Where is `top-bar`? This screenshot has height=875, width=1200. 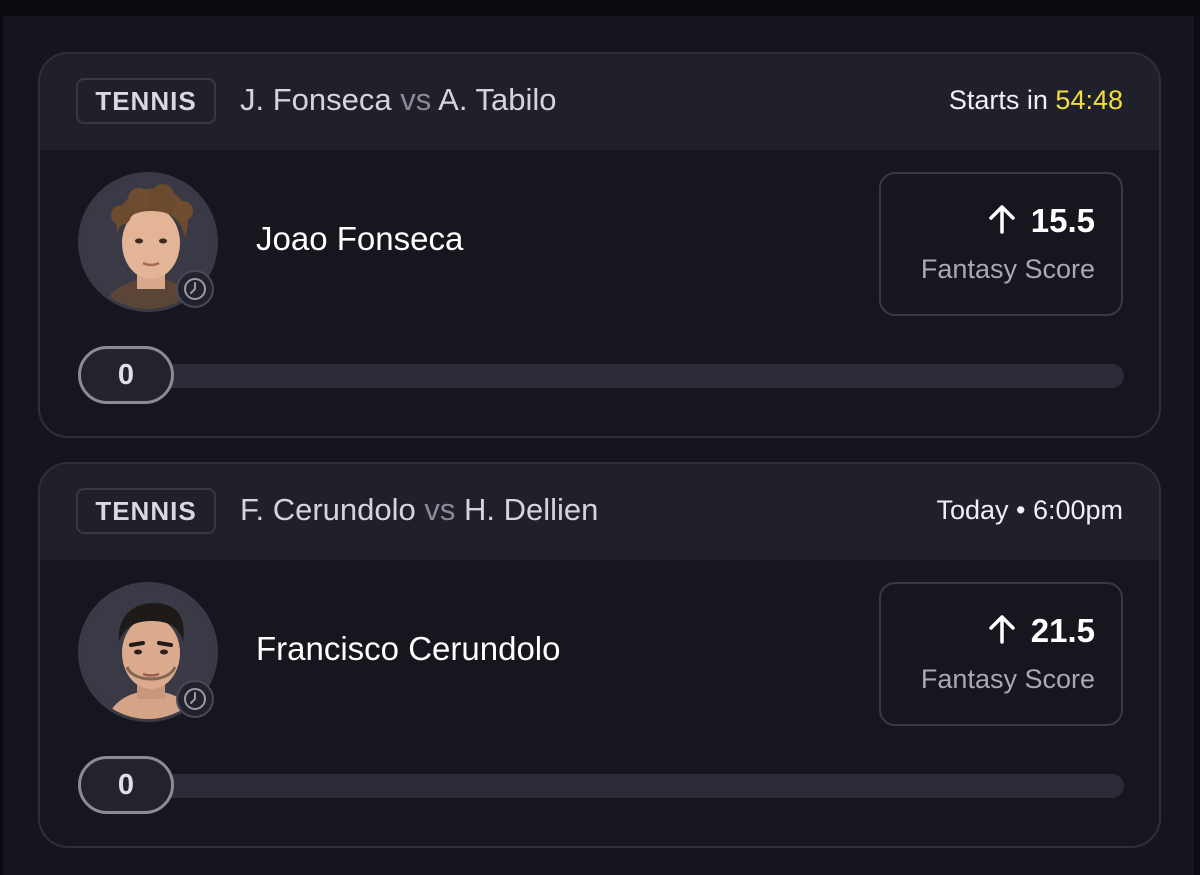 top-bar is located at coordinates (600, 8).